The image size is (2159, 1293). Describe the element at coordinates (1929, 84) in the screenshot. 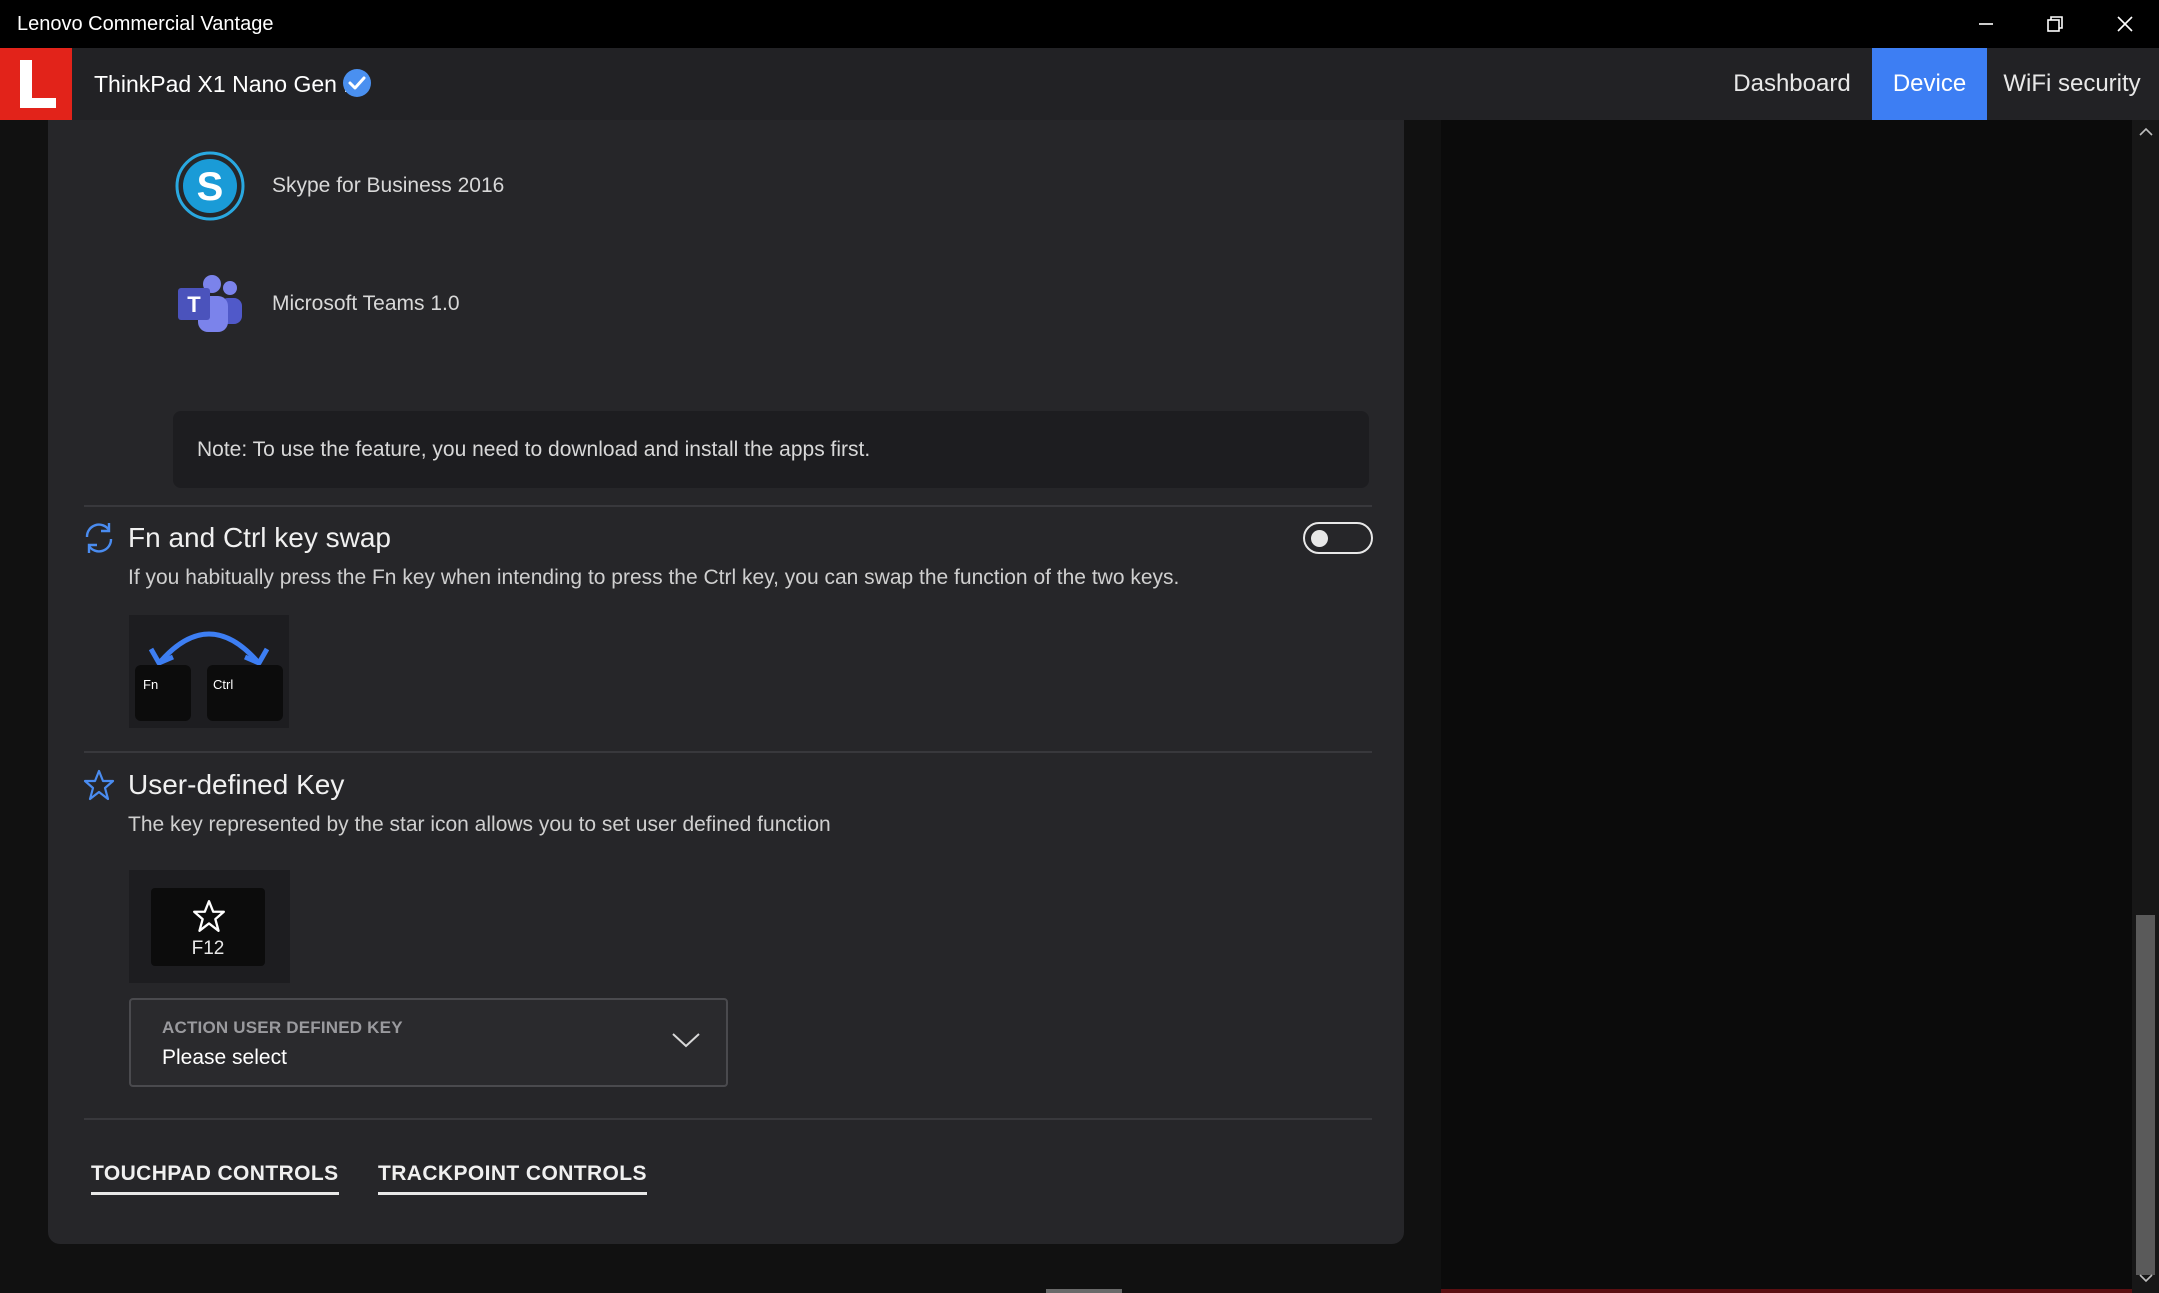

I see `nav-device: Device` at that location.